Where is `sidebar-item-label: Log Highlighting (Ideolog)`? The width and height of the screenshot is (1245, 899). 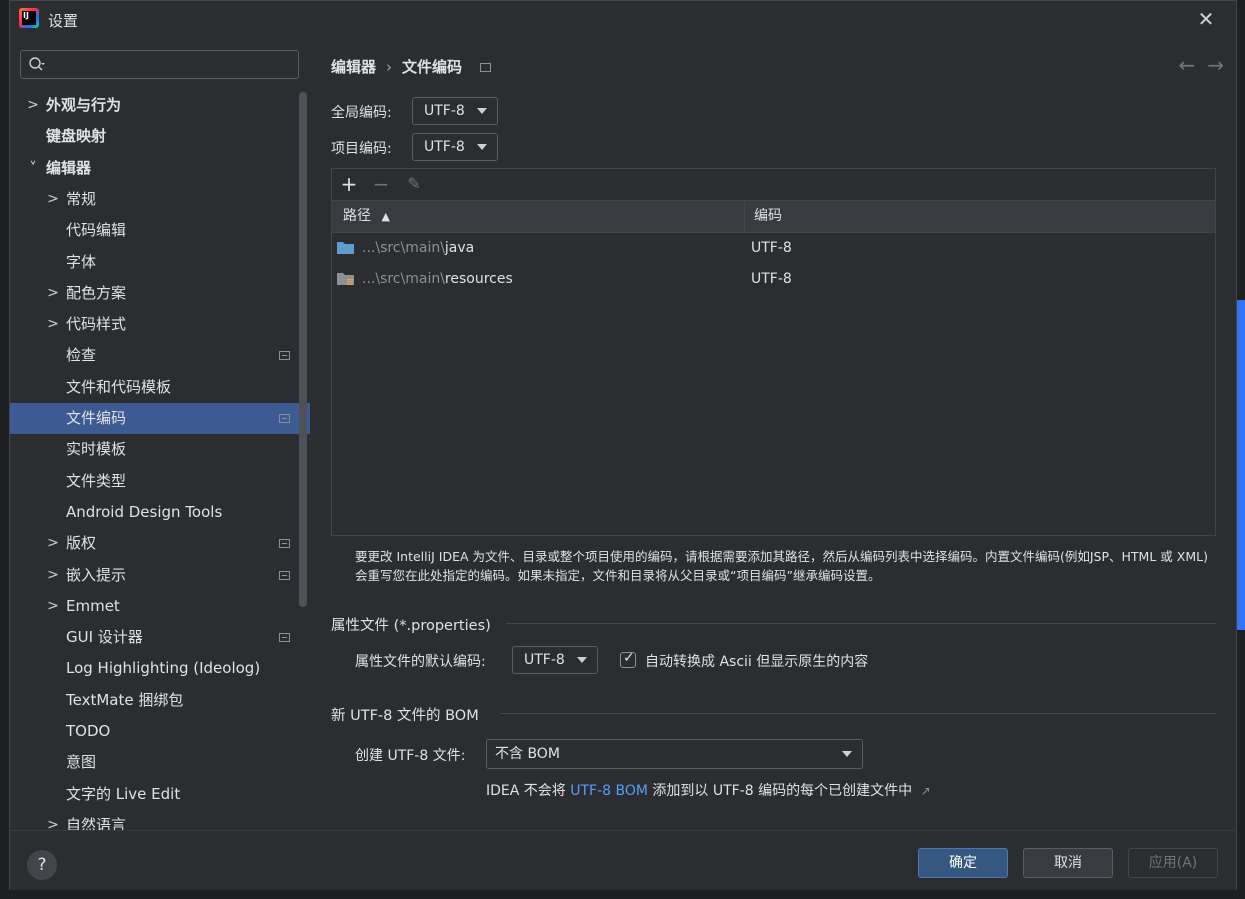 sidebar-item-label: Log Highlighting (Ideolog) is located at coordinates (163, 668).